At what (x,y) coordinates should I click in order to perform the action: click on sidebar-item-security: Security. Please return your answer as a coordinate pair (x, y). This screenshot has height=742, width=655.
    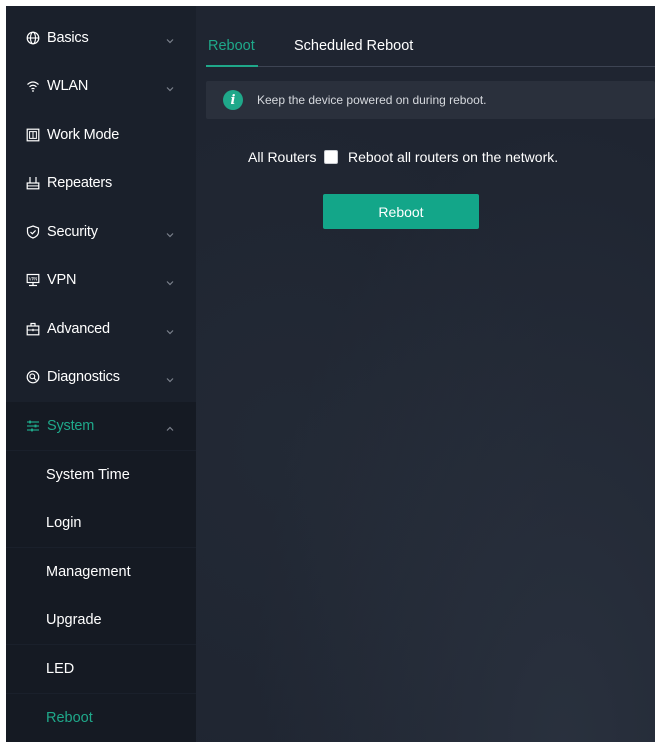
    Looking at the image, I should click on (101, 232).